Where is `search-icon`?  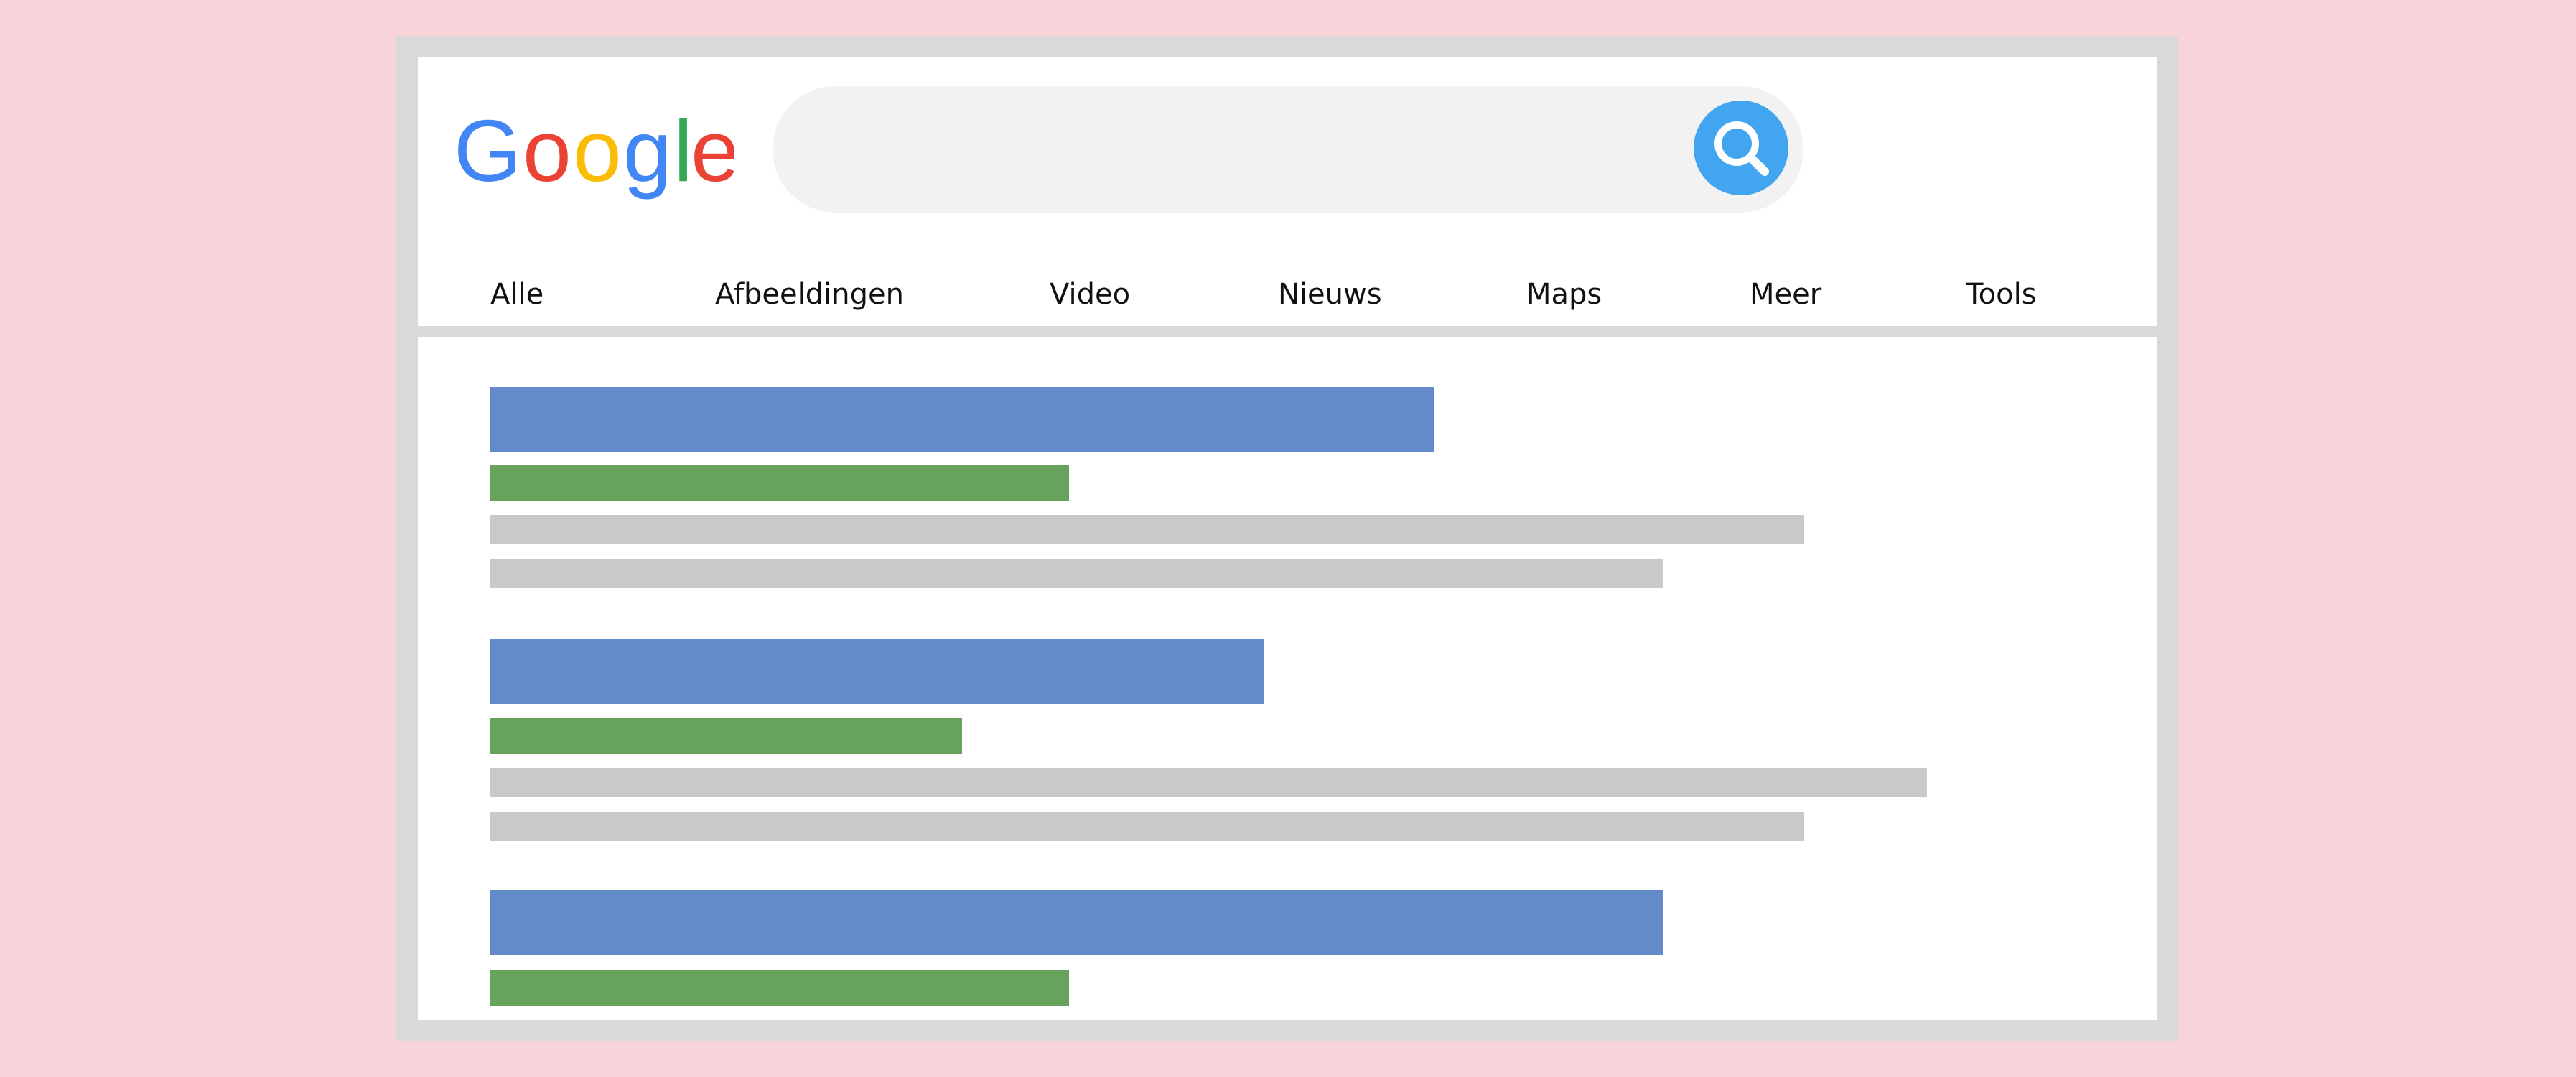
search-icon is located at coordinates (1741, 148).